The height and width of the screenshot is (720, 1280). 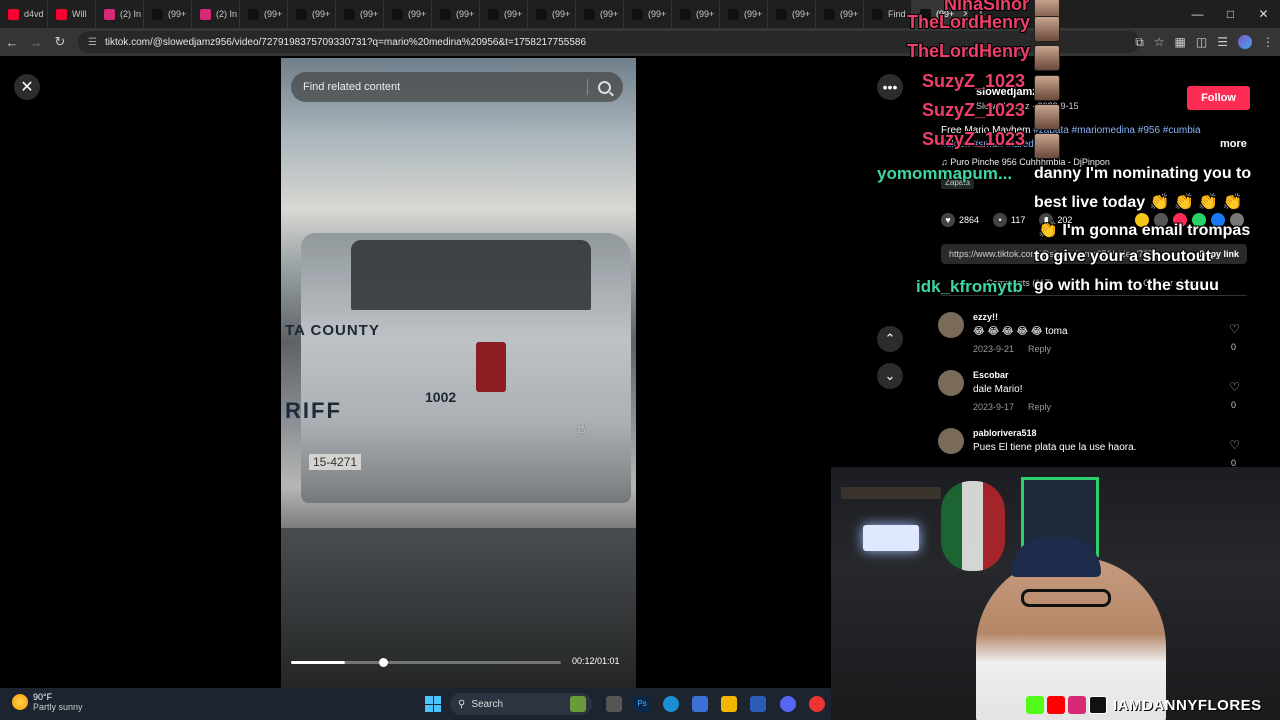 What do you see at coordinates (1233, 144) in the screenshot?
I see `more-link: more` at bounding box center [1233, 144].